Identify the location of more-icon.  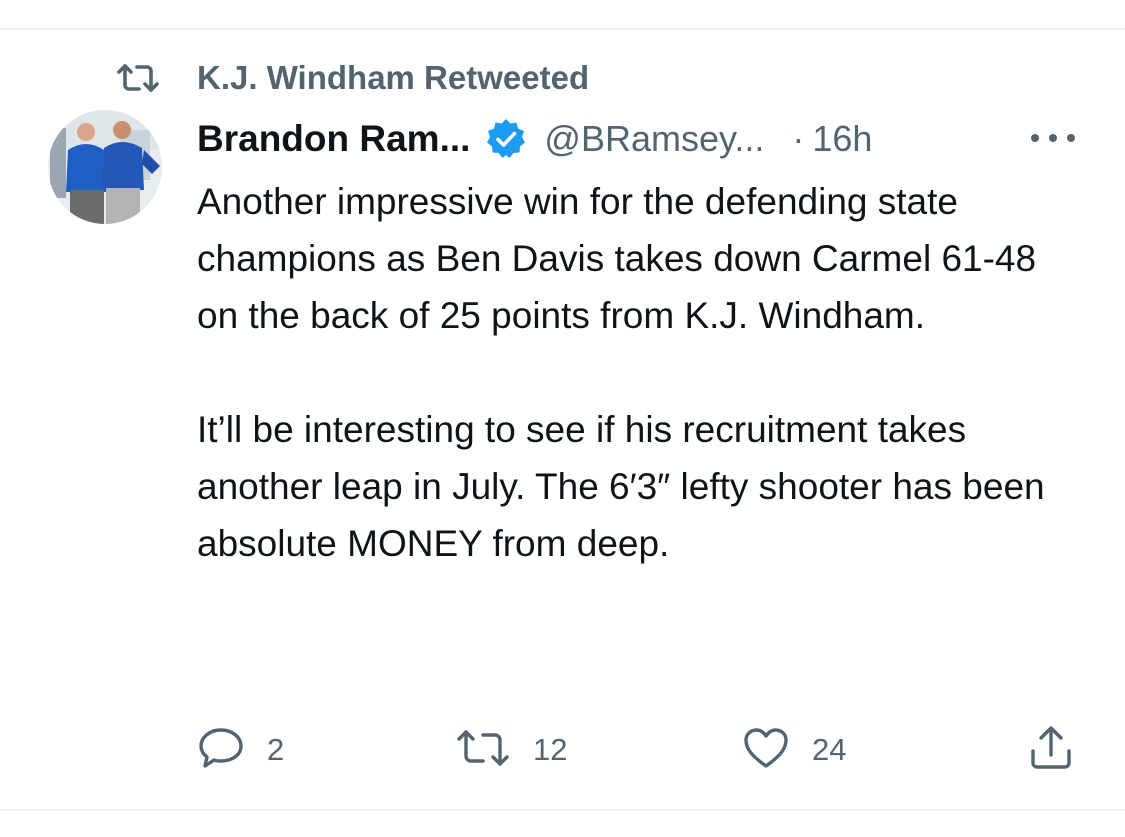
(1053, 138).